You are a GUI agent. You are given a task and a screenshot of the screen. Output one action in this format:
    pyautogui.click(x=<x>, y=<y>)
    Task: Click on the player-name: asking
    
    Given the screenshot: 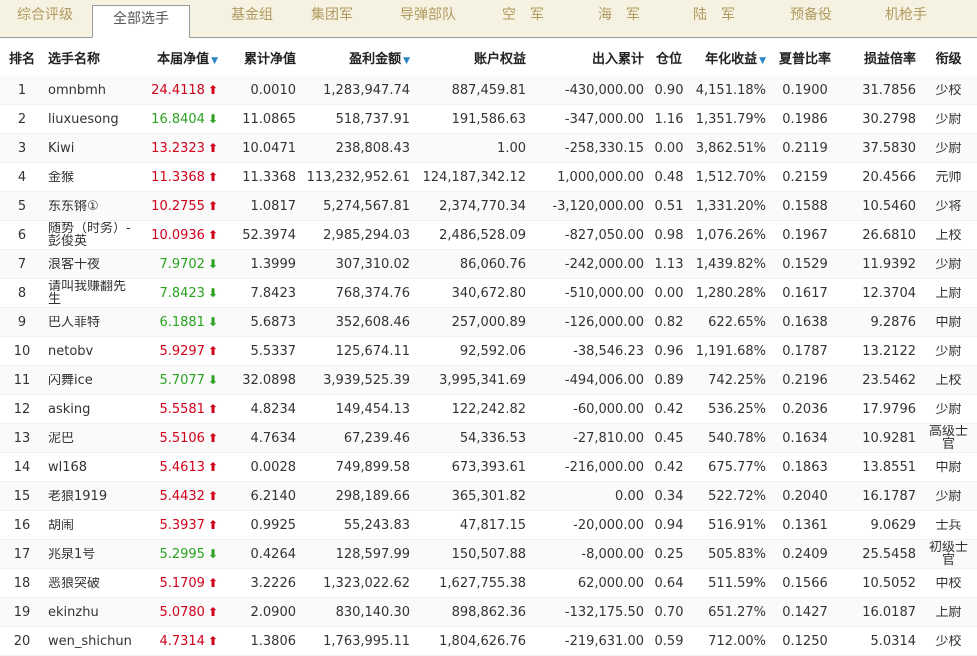 What is the action you would take?
    pyautogui.click(x=93, y=409)
    